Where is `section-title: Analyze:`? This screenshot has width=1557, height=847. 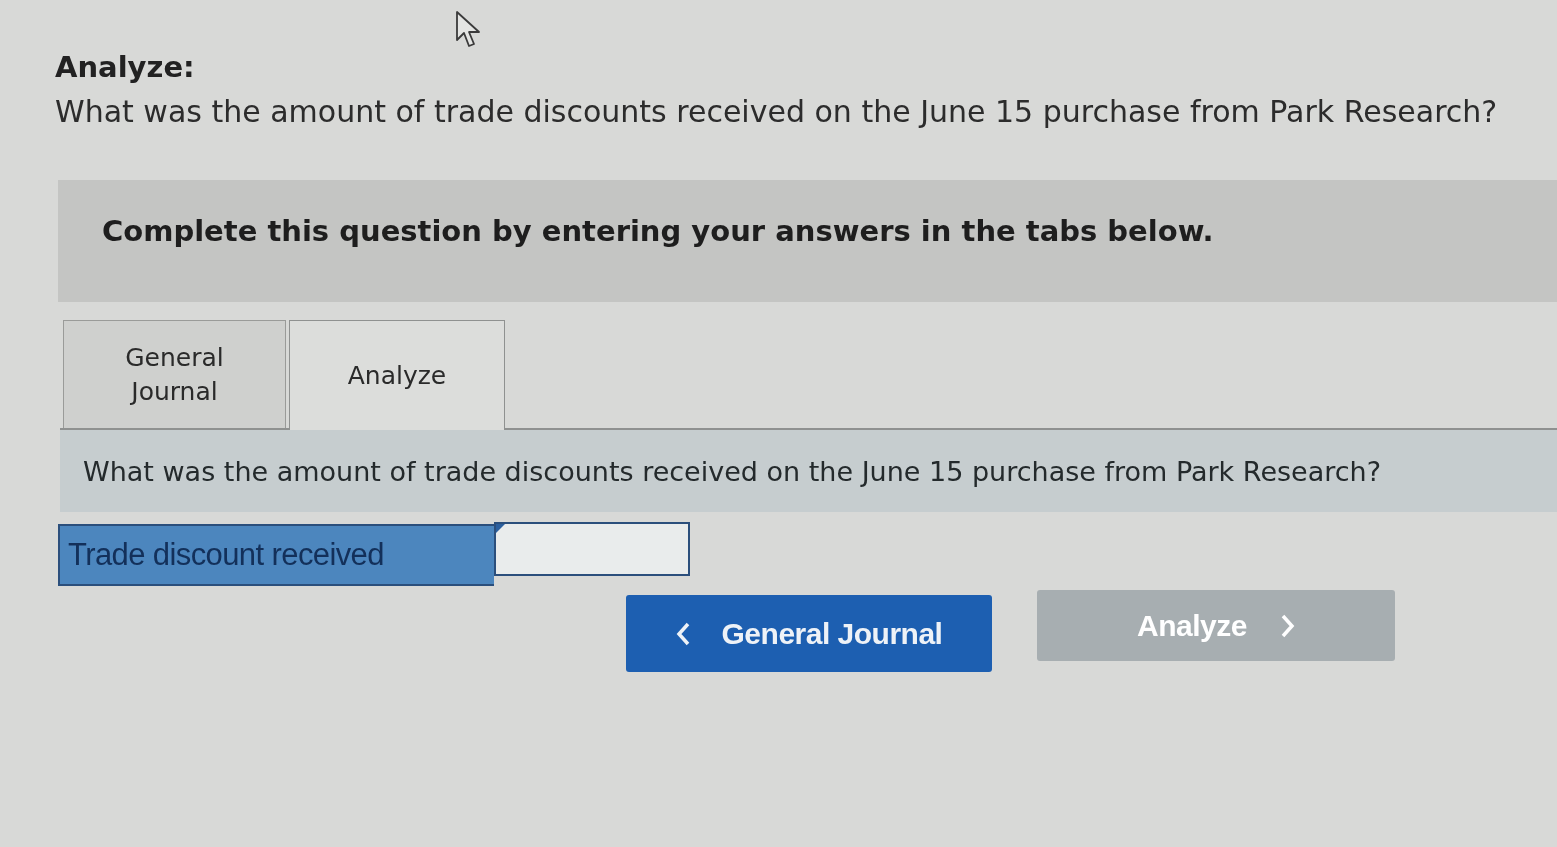
section-title: Analyze: is located at coordinates (125, 67).